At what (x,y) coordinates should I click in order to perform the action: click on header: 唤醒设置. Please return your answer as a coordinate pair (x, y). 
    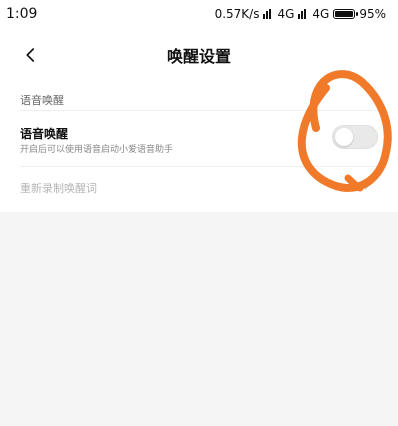
    Looking at the image, I should click on (199, 55).